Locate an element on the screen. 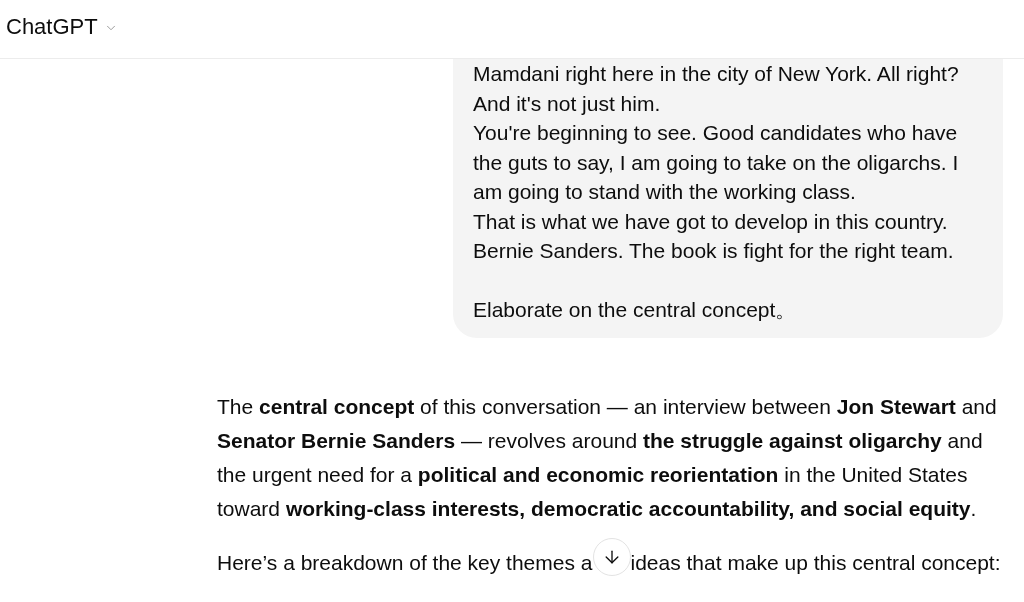  model-selector-button: ChatGPT is located at coordinates (62, 27).